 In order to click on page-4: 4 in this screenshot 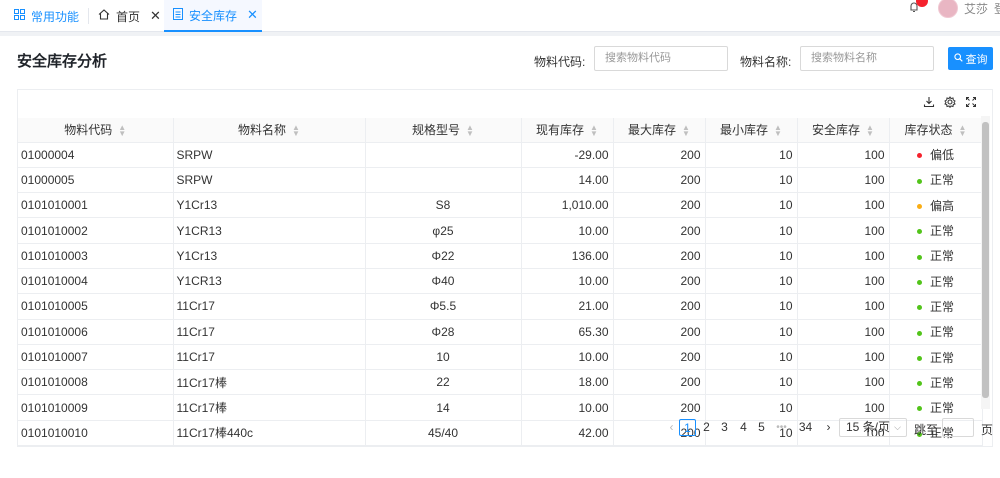, I will do `click(743, 427)`.